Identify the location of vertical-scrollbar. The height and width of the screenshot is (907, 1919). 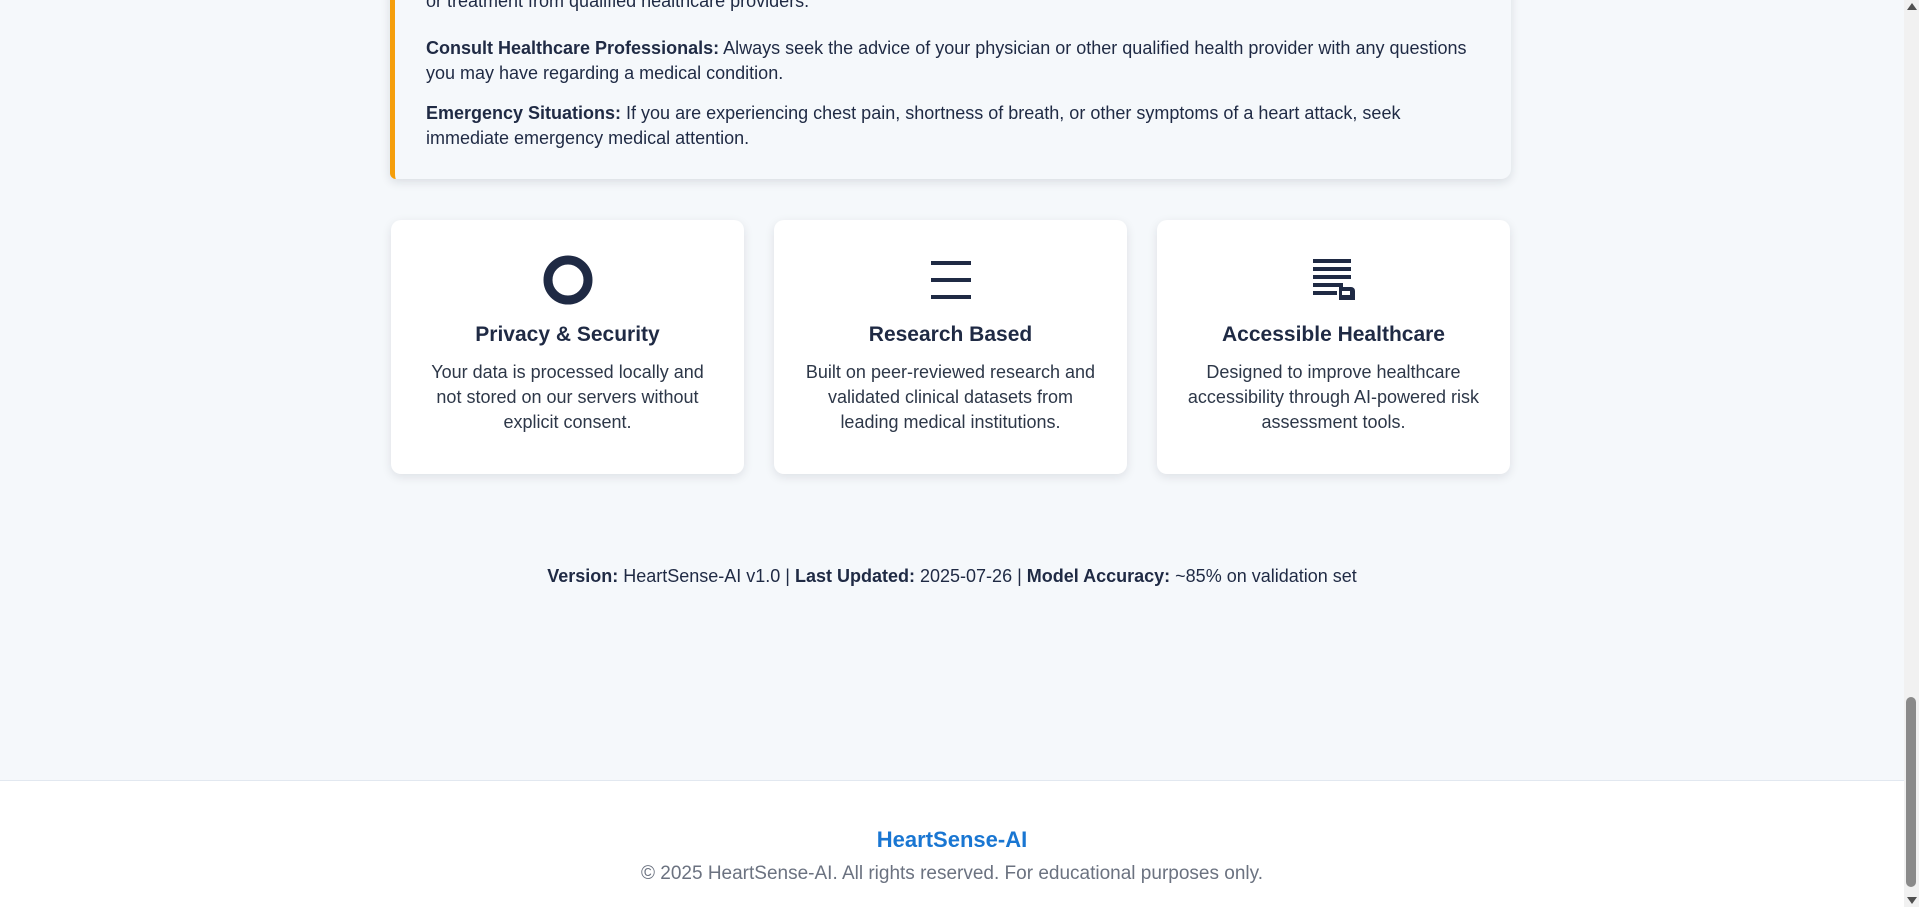
(1911, 453).